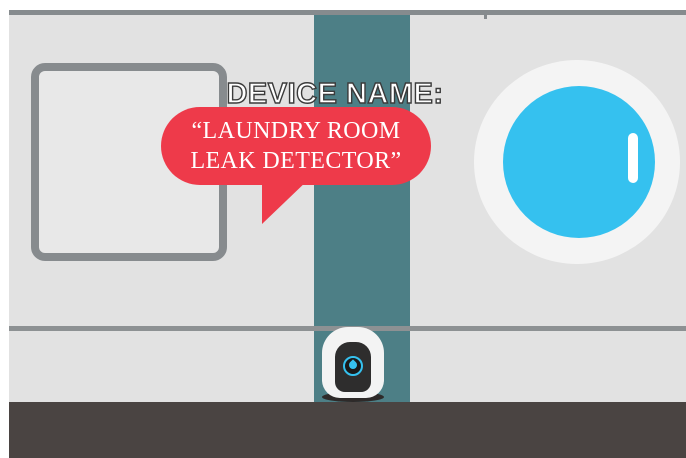 This screenshot has width=686, height=458. Describe the element at coordinates (347, 430) in the screenshot. I see `floor` at that location.